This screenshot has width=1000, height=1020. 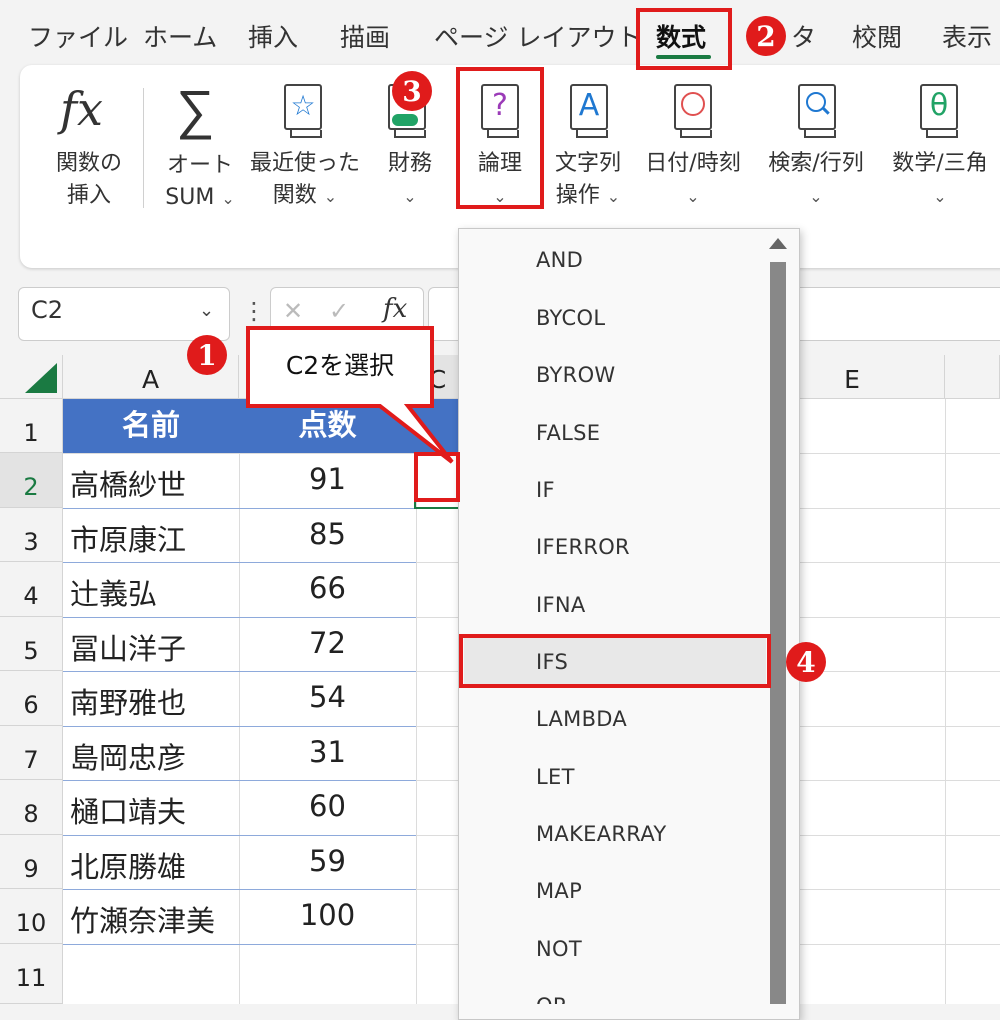 I want to click on step-badge-2: 2, so click(x=766, y=36).